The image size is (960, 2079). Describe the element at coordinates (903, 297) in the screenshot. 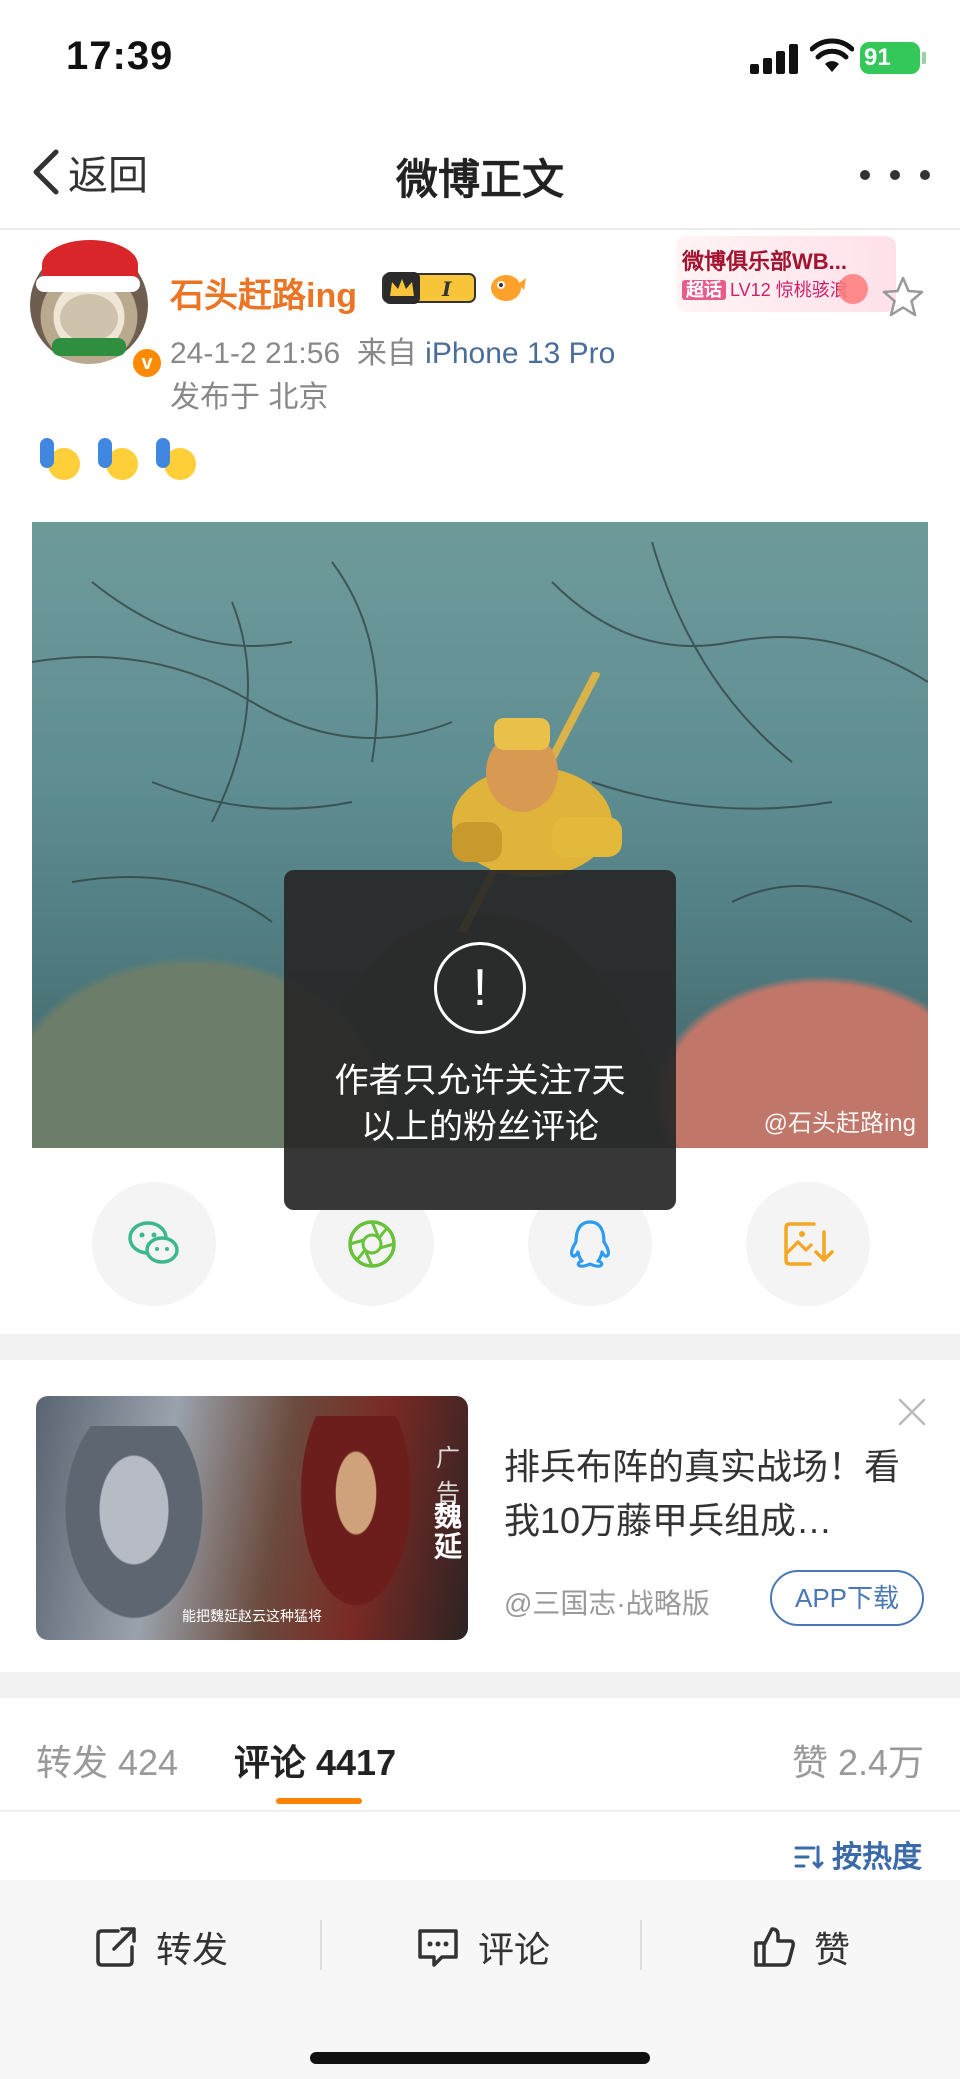

I see `star-icon` at that location.